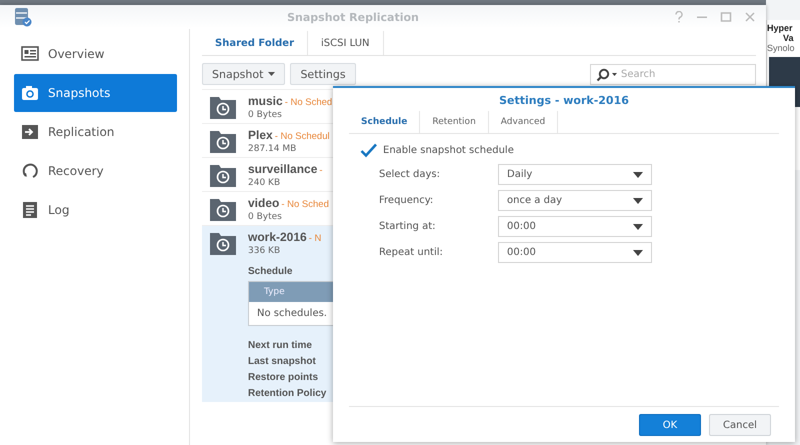  I want to click on field-label: Select days:, so click(410, 174).